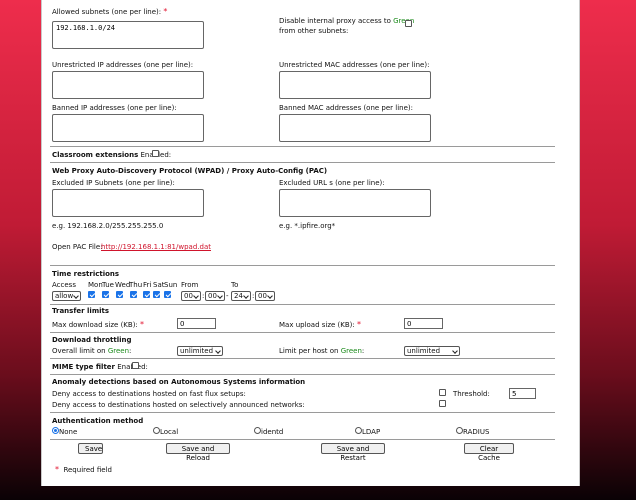 The image size is (636, 500). Describe the element at coordinates (156, 247) in the screenshot. I see `pac-file-link: http://192.168.1.1:81/wpad.dat` at that location.